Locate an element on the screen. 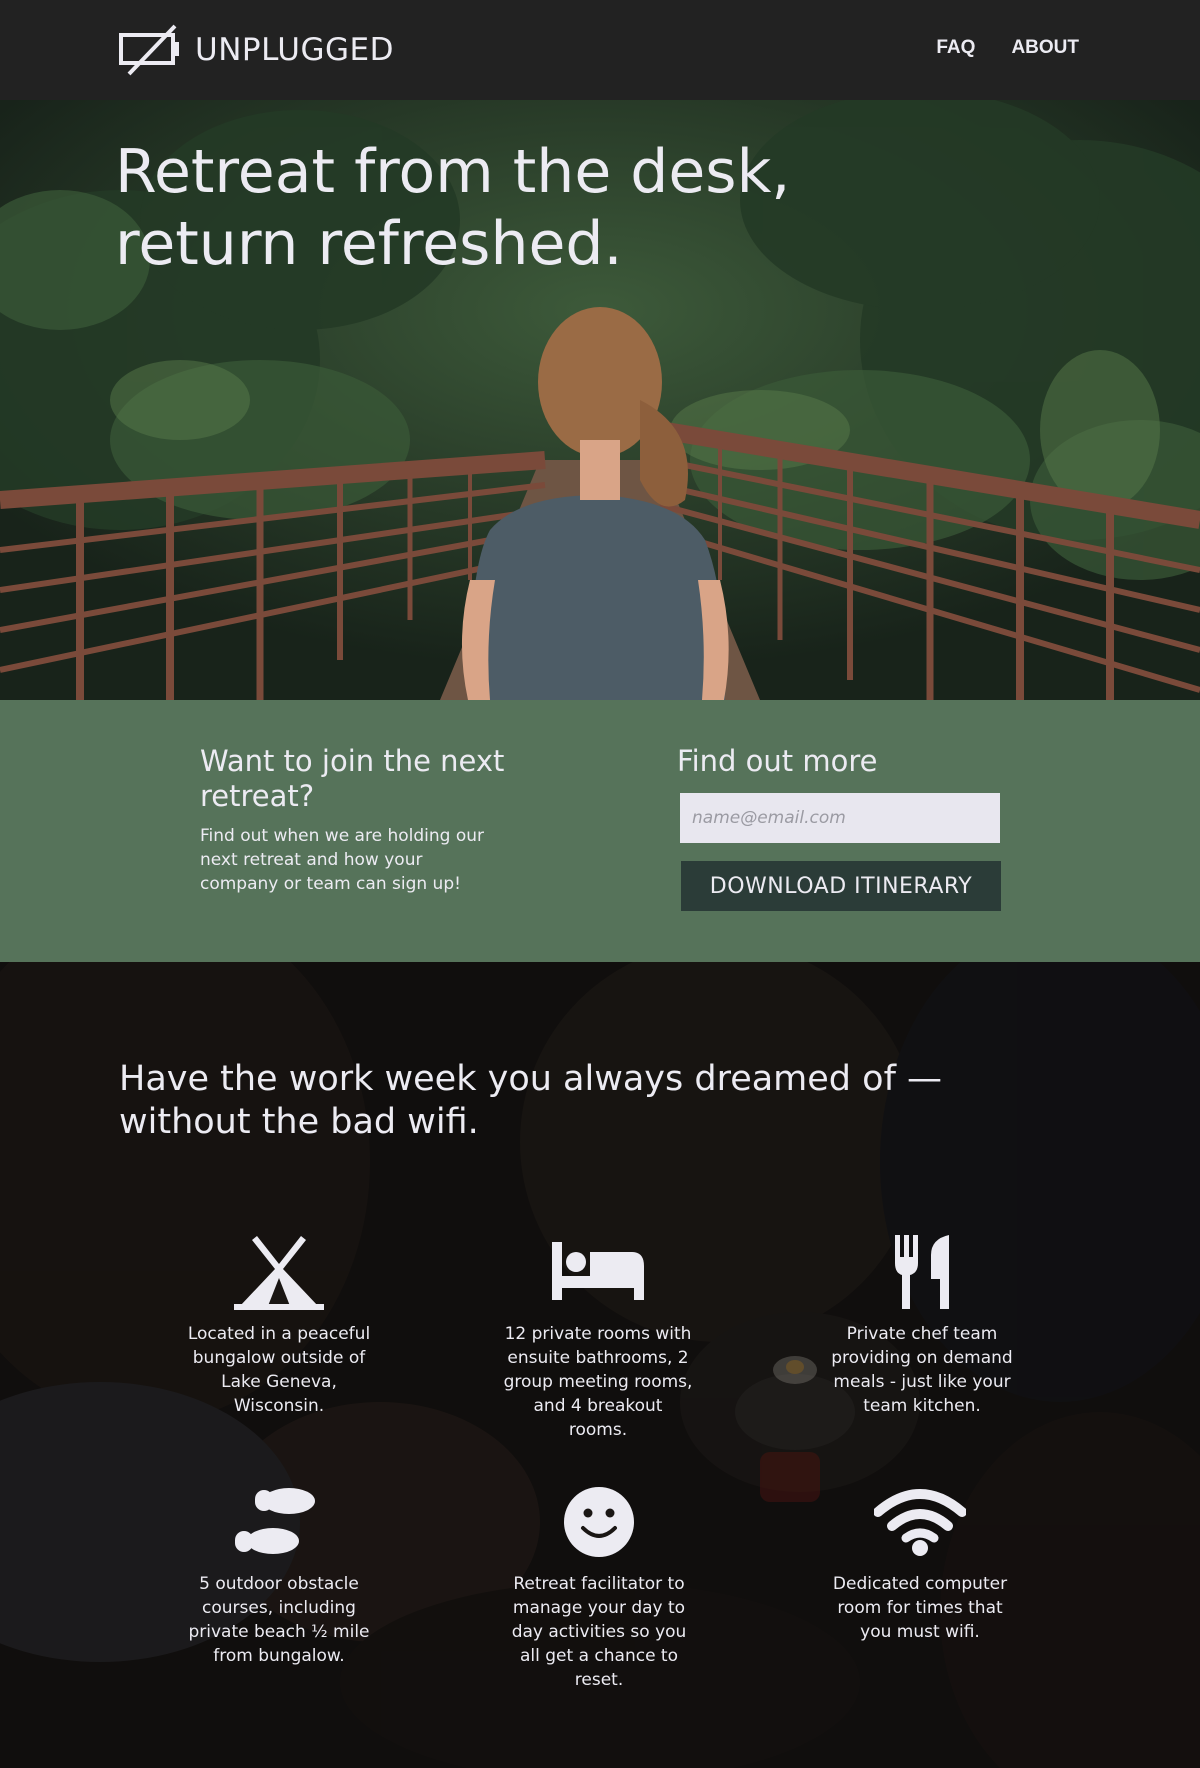  site-header: UNPLUGGED FAQ ABOUT is located at coordinates (600, 50).